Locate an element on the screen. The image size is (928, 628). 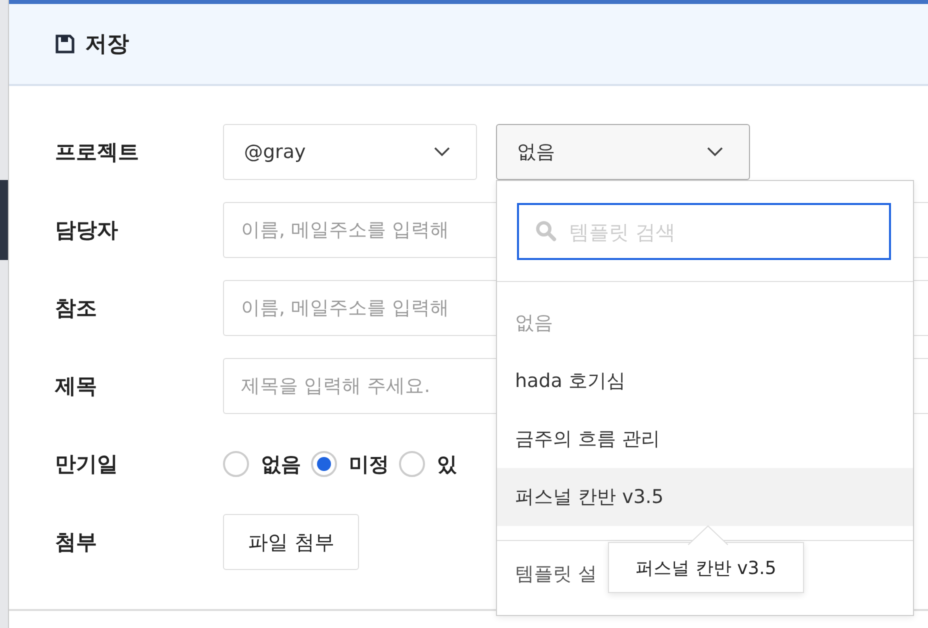
select-field: 없음 is located at coordinates (623, 152).